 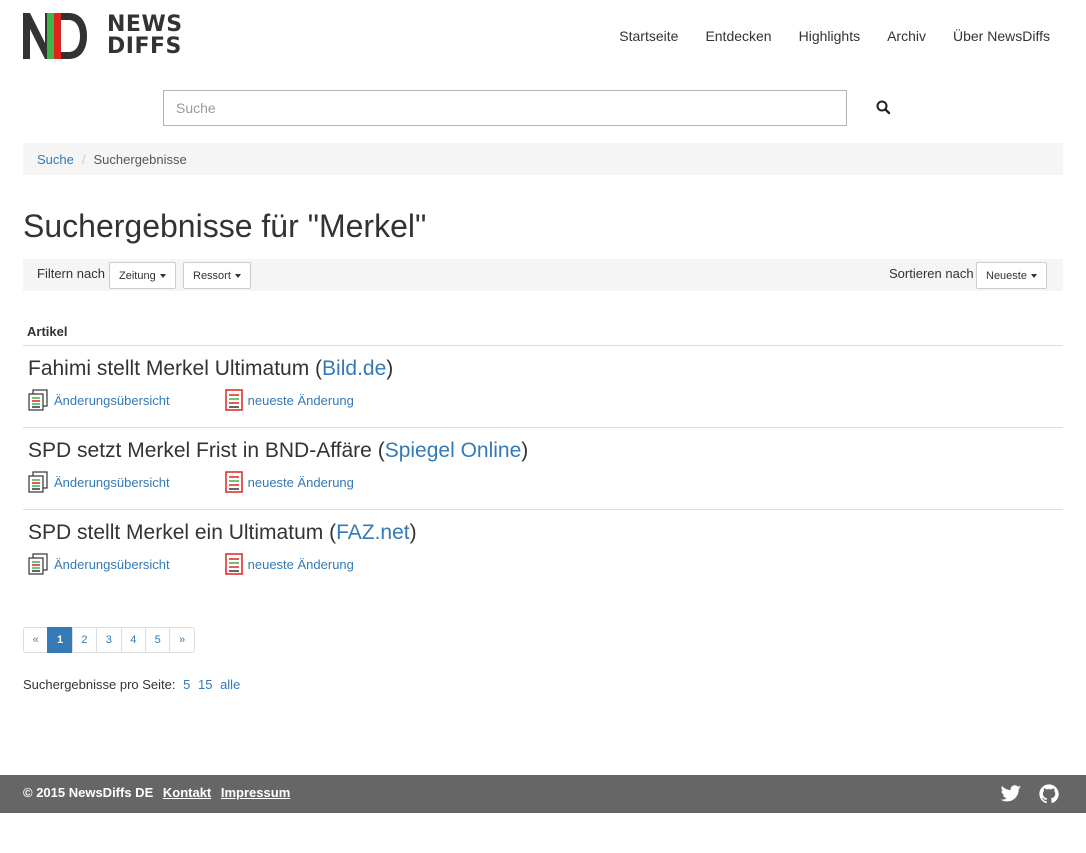 What do you see at coordinates (1011, 794) in the screenshot?
I see `twitter-icon` at bounding box center [1011, 794].